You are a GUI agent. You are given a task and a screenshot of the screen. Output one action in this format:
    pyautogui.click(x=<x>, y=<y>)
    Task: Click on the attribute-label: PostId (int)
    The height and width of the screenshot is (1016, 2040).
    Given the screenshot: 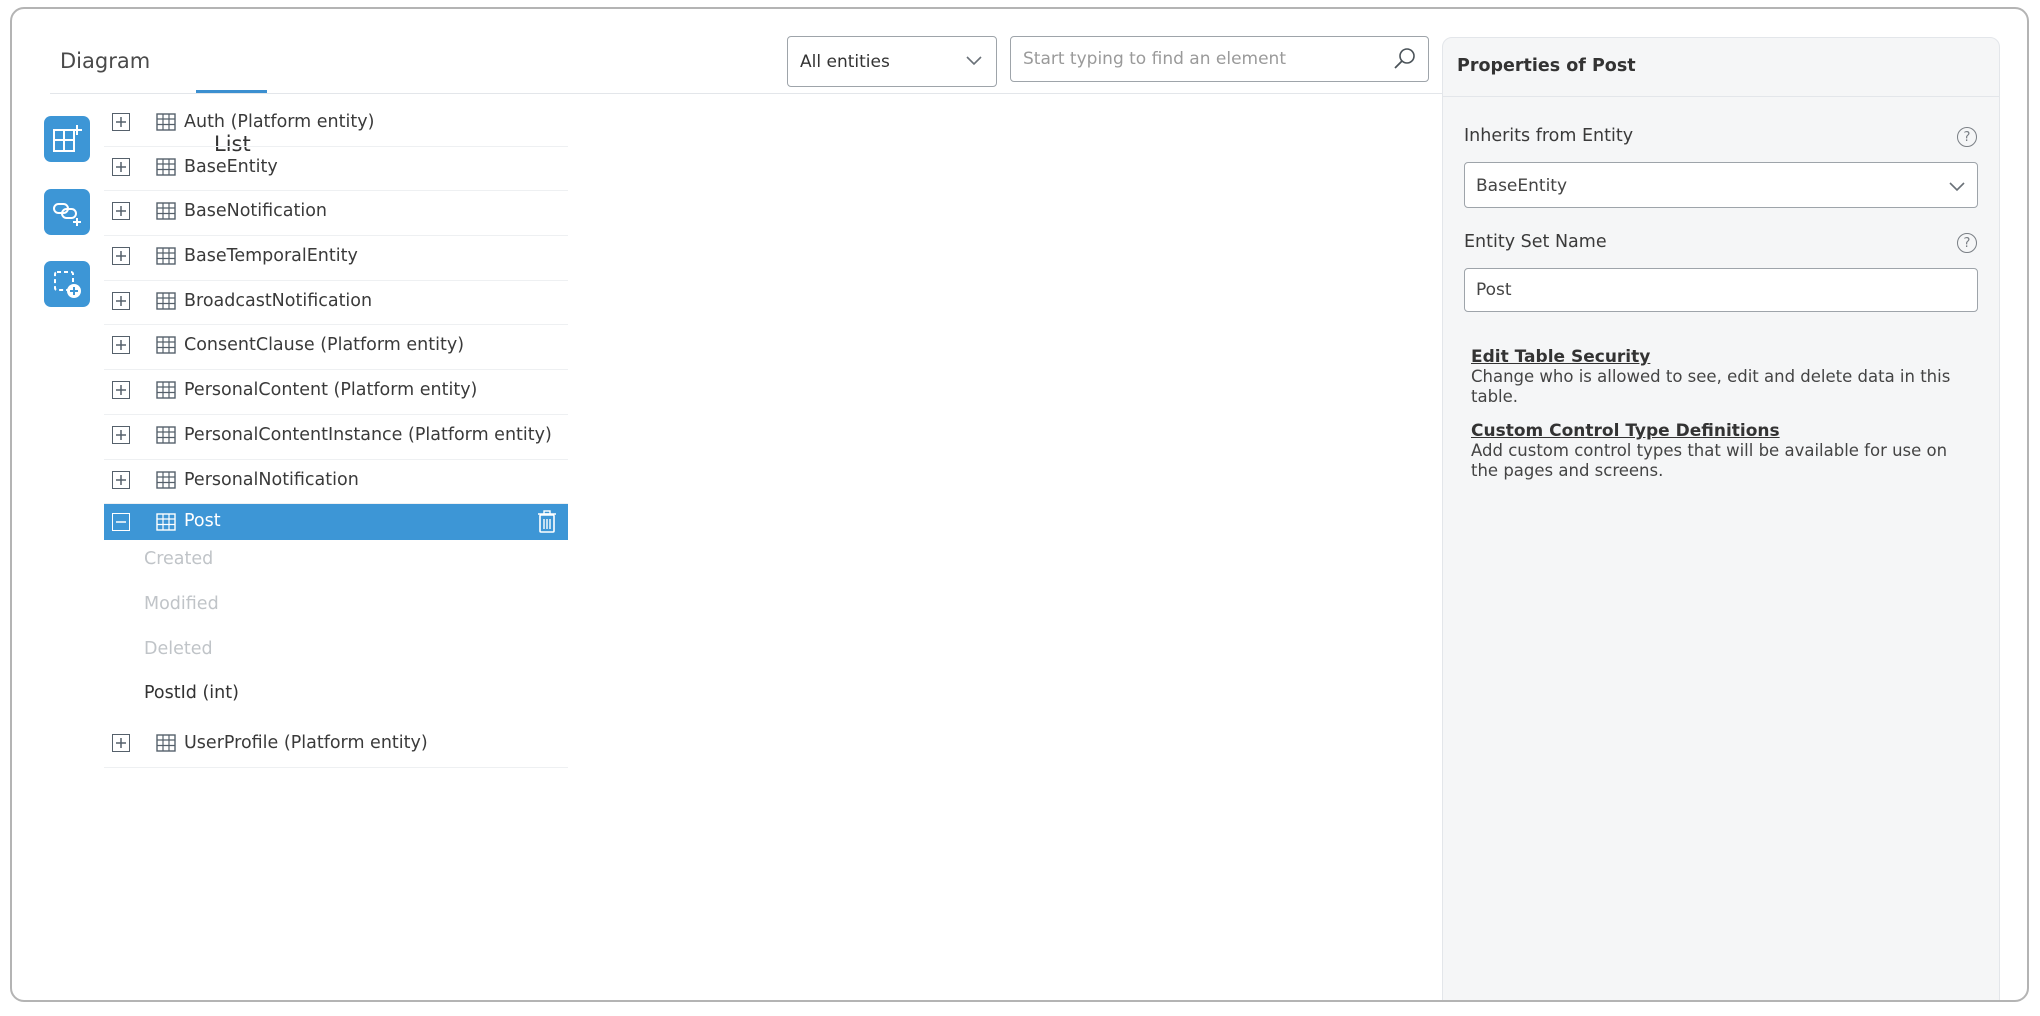 What is the action you would take?
    pyautogui.click(x=191, y=693)
    